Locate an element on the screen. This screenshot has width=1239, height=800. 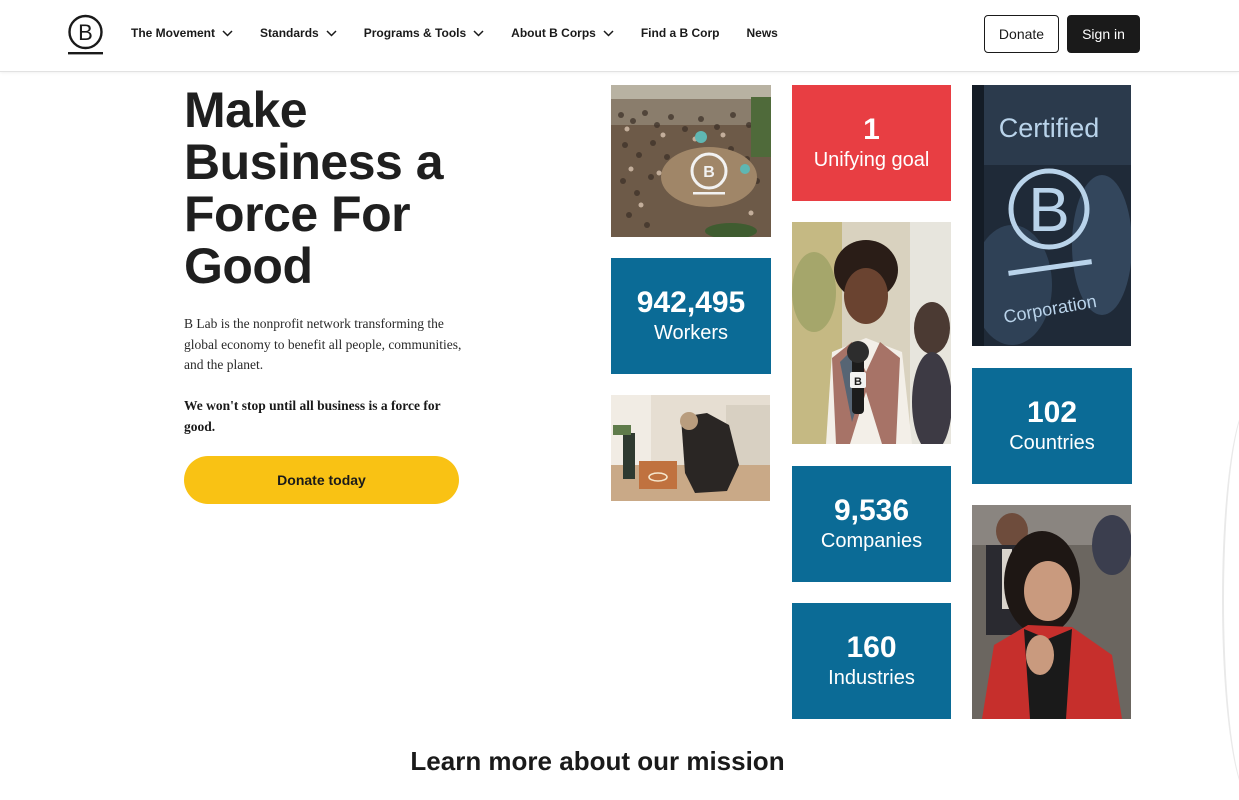
stat-number: 102 is located at coordinates (1052, 412).